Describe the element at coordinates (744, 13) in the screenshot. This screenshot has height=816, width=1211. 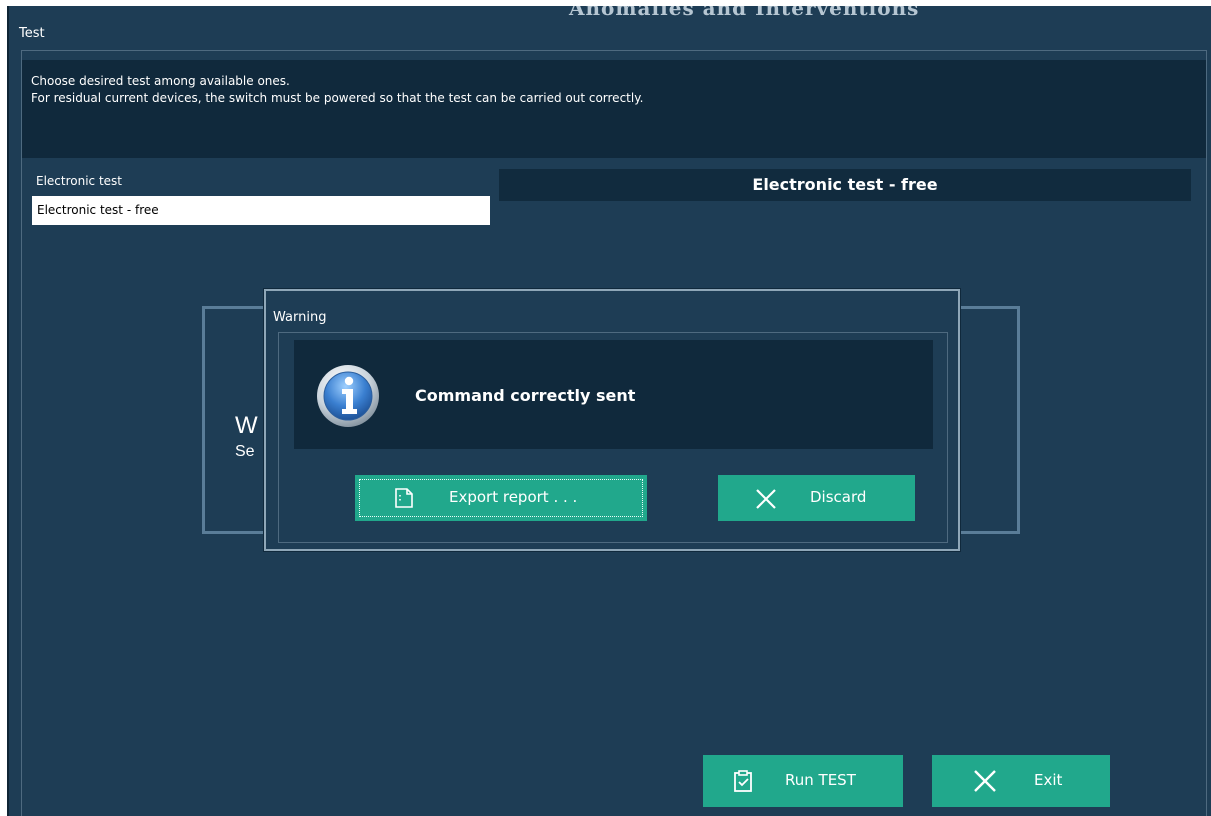
I see `background-window-title: Anomalies and Interventions` at that location.